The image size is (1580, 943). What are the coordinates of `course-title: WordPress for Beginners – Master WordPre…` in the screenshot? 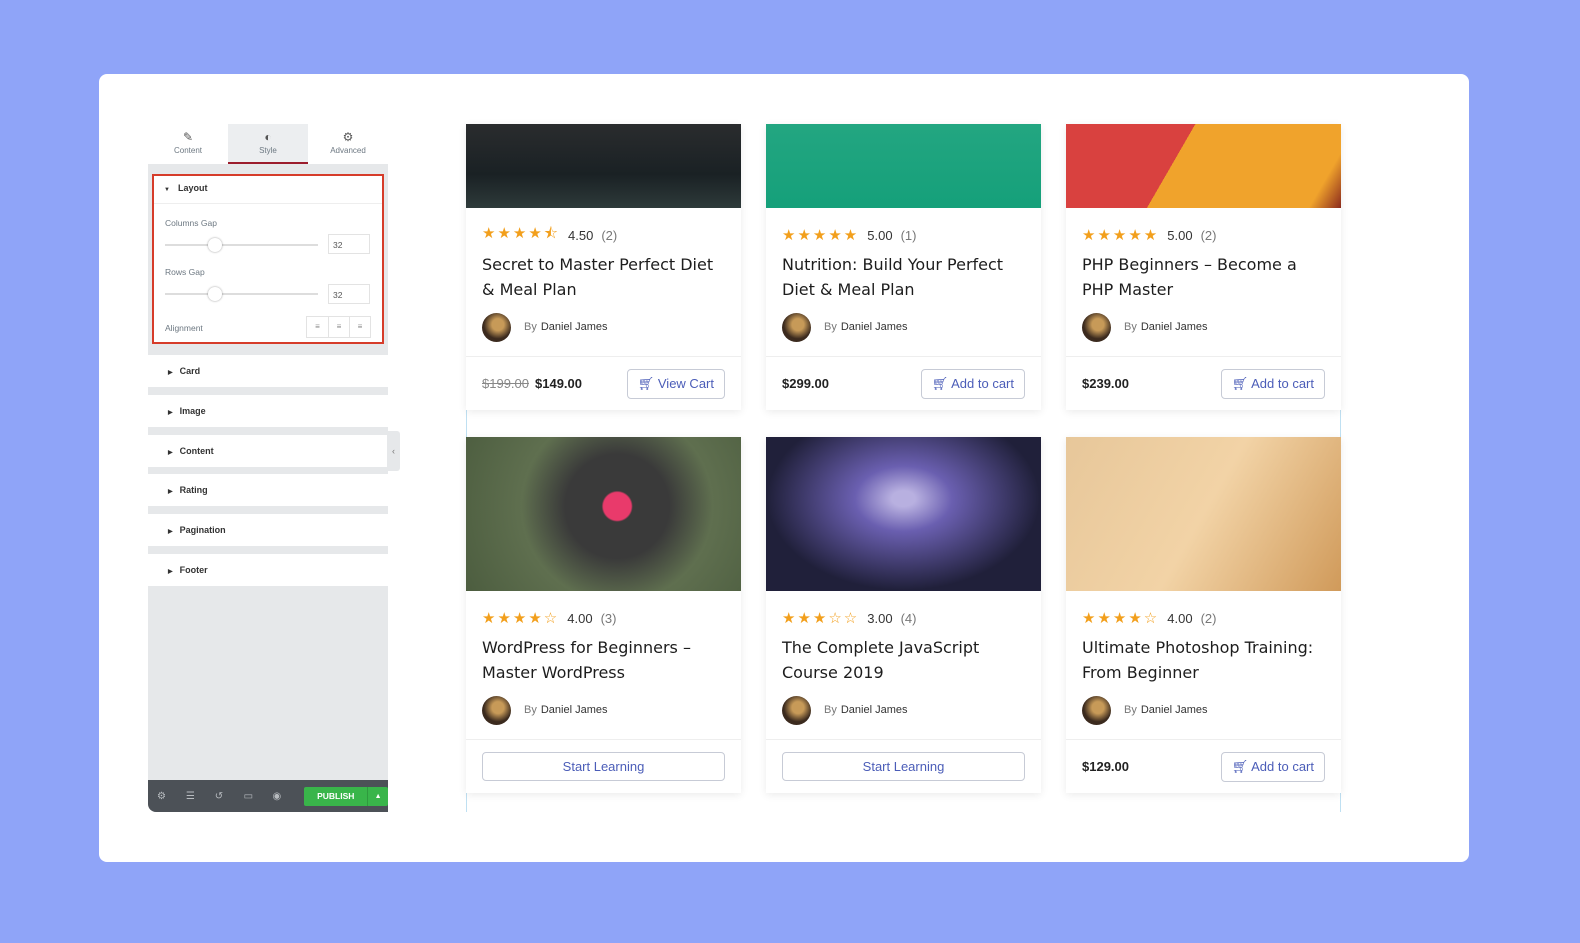 It's located at (603, 660).